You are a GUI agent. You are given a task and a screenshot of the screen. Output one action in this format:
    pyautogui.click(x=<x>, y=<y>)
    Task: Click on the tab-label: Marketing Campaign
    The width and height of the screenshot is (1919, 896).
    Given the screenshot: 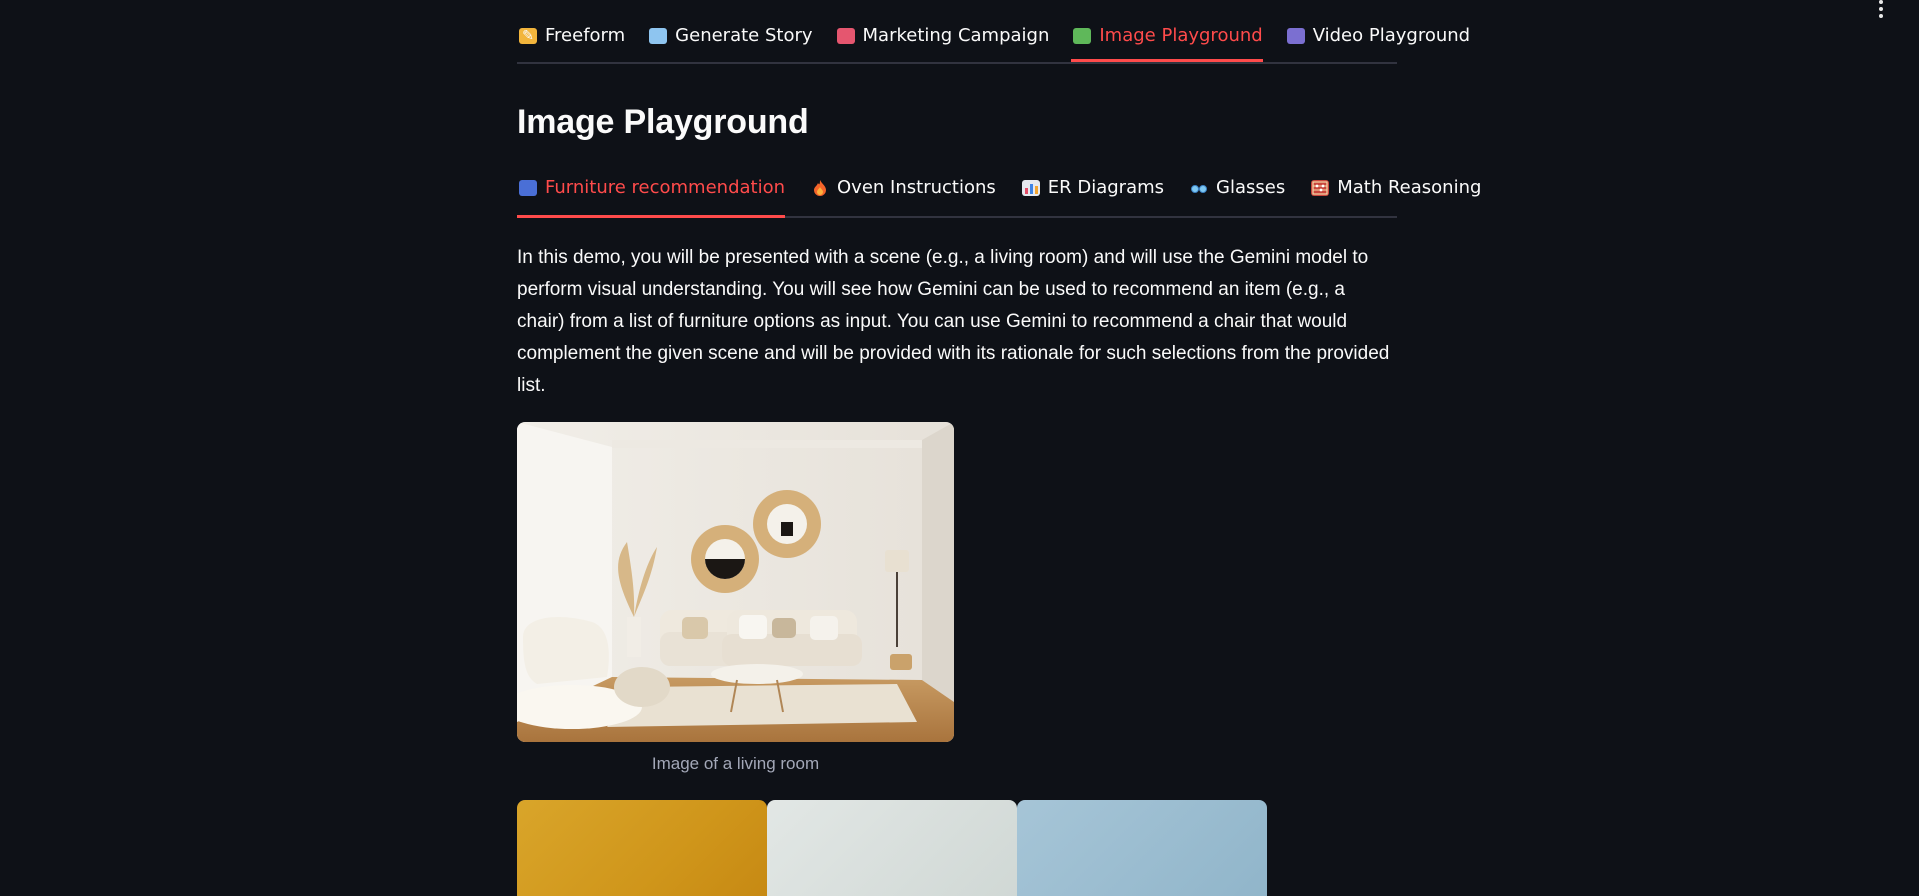 What is the action you would take?
    pyautogui.click(x=956, y=35)
    